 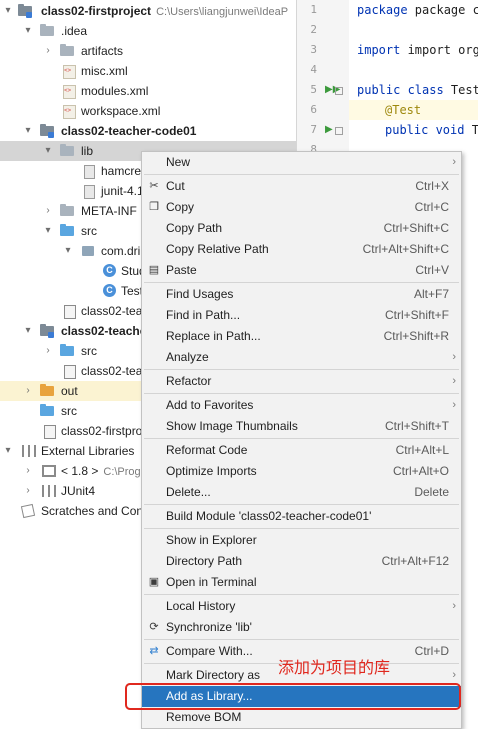 I want to click on tree-item-modules-xml: modules.xml, so click(x=148, y=91).